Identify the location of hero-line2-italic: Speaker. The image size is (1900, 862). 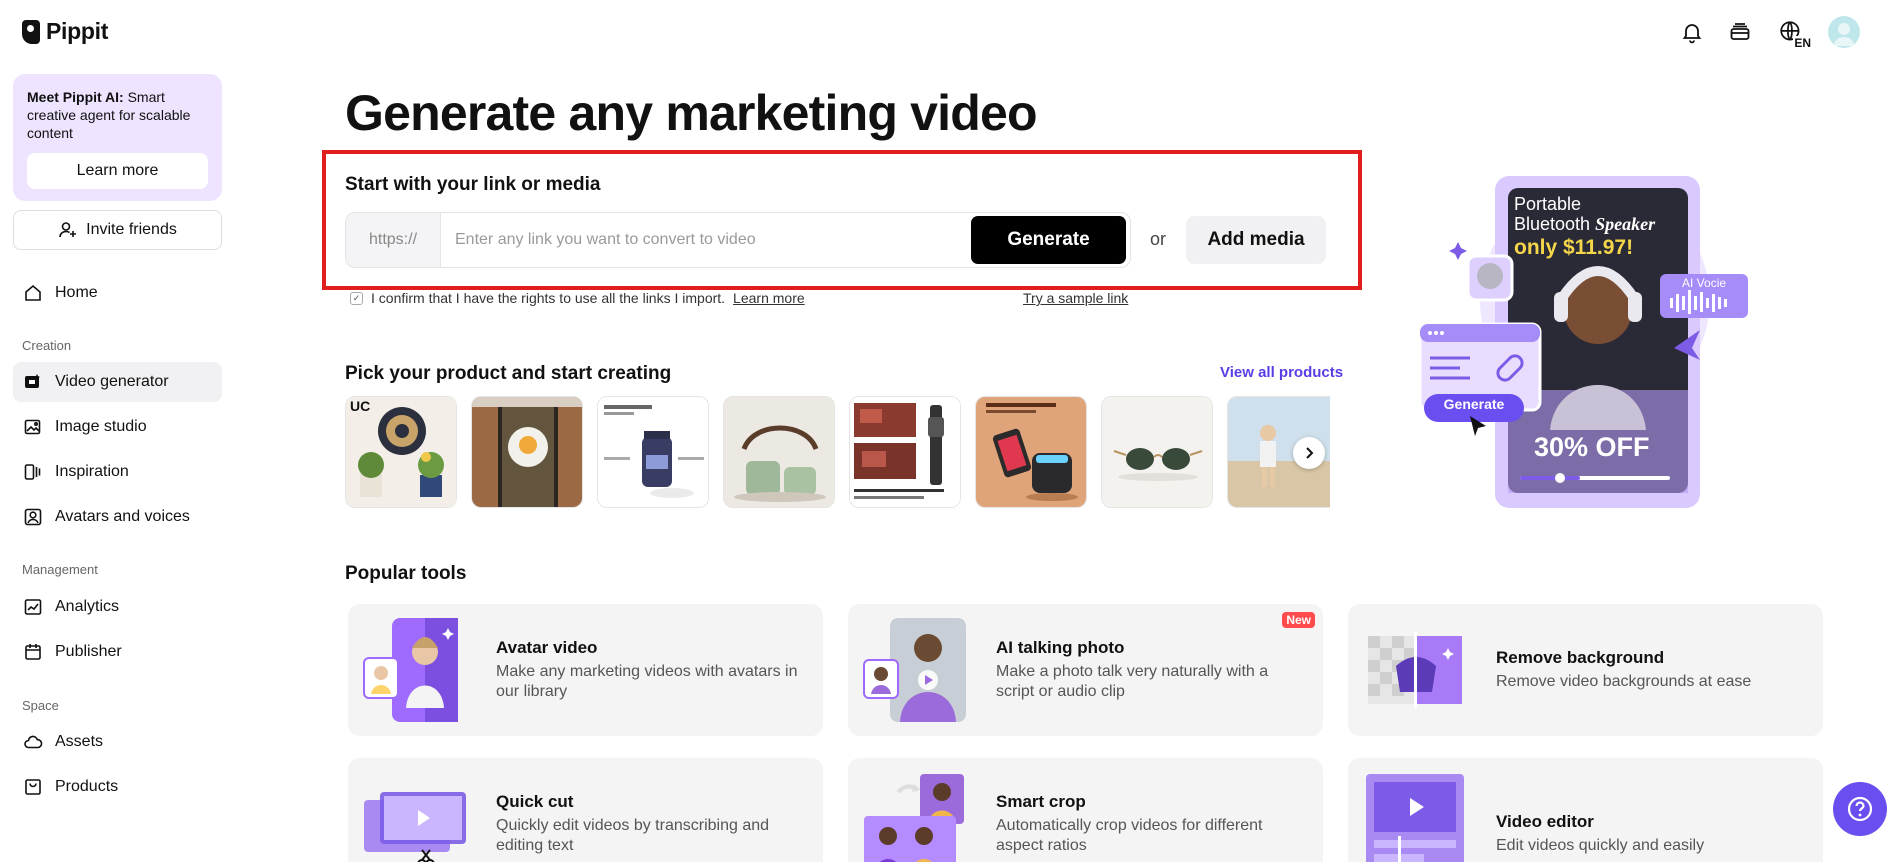
(1625, 224).